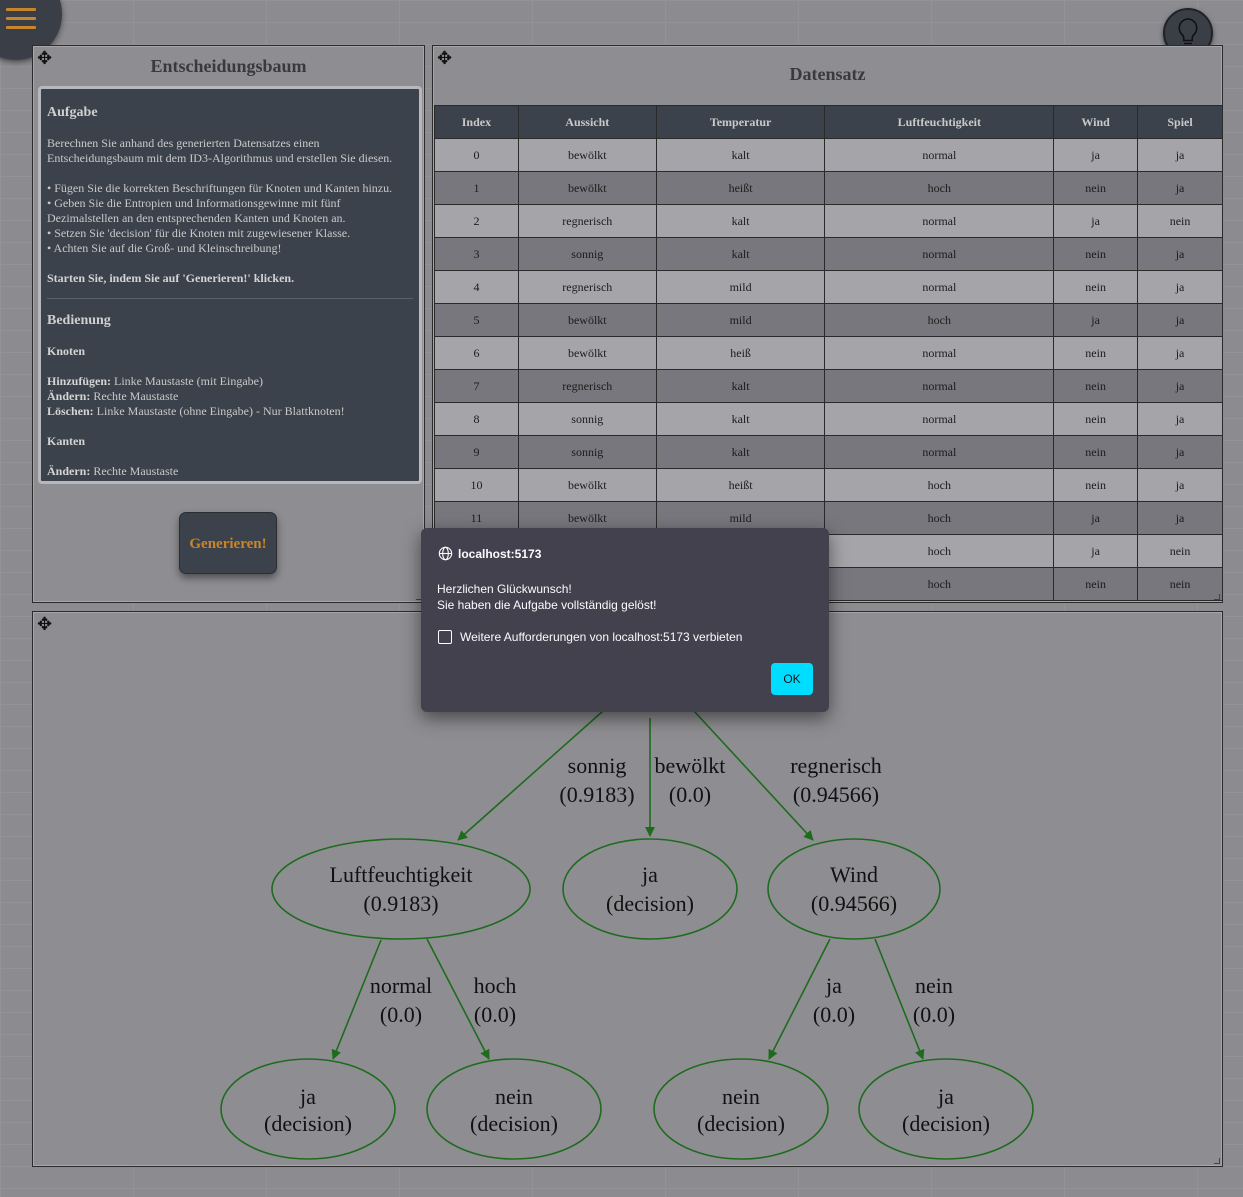 Image resolution: width=1243 pixels, height=1197 pixels. Describe the element at coordinates (476, 452) in the screenshot. I see `table-cell: 9` at that location.